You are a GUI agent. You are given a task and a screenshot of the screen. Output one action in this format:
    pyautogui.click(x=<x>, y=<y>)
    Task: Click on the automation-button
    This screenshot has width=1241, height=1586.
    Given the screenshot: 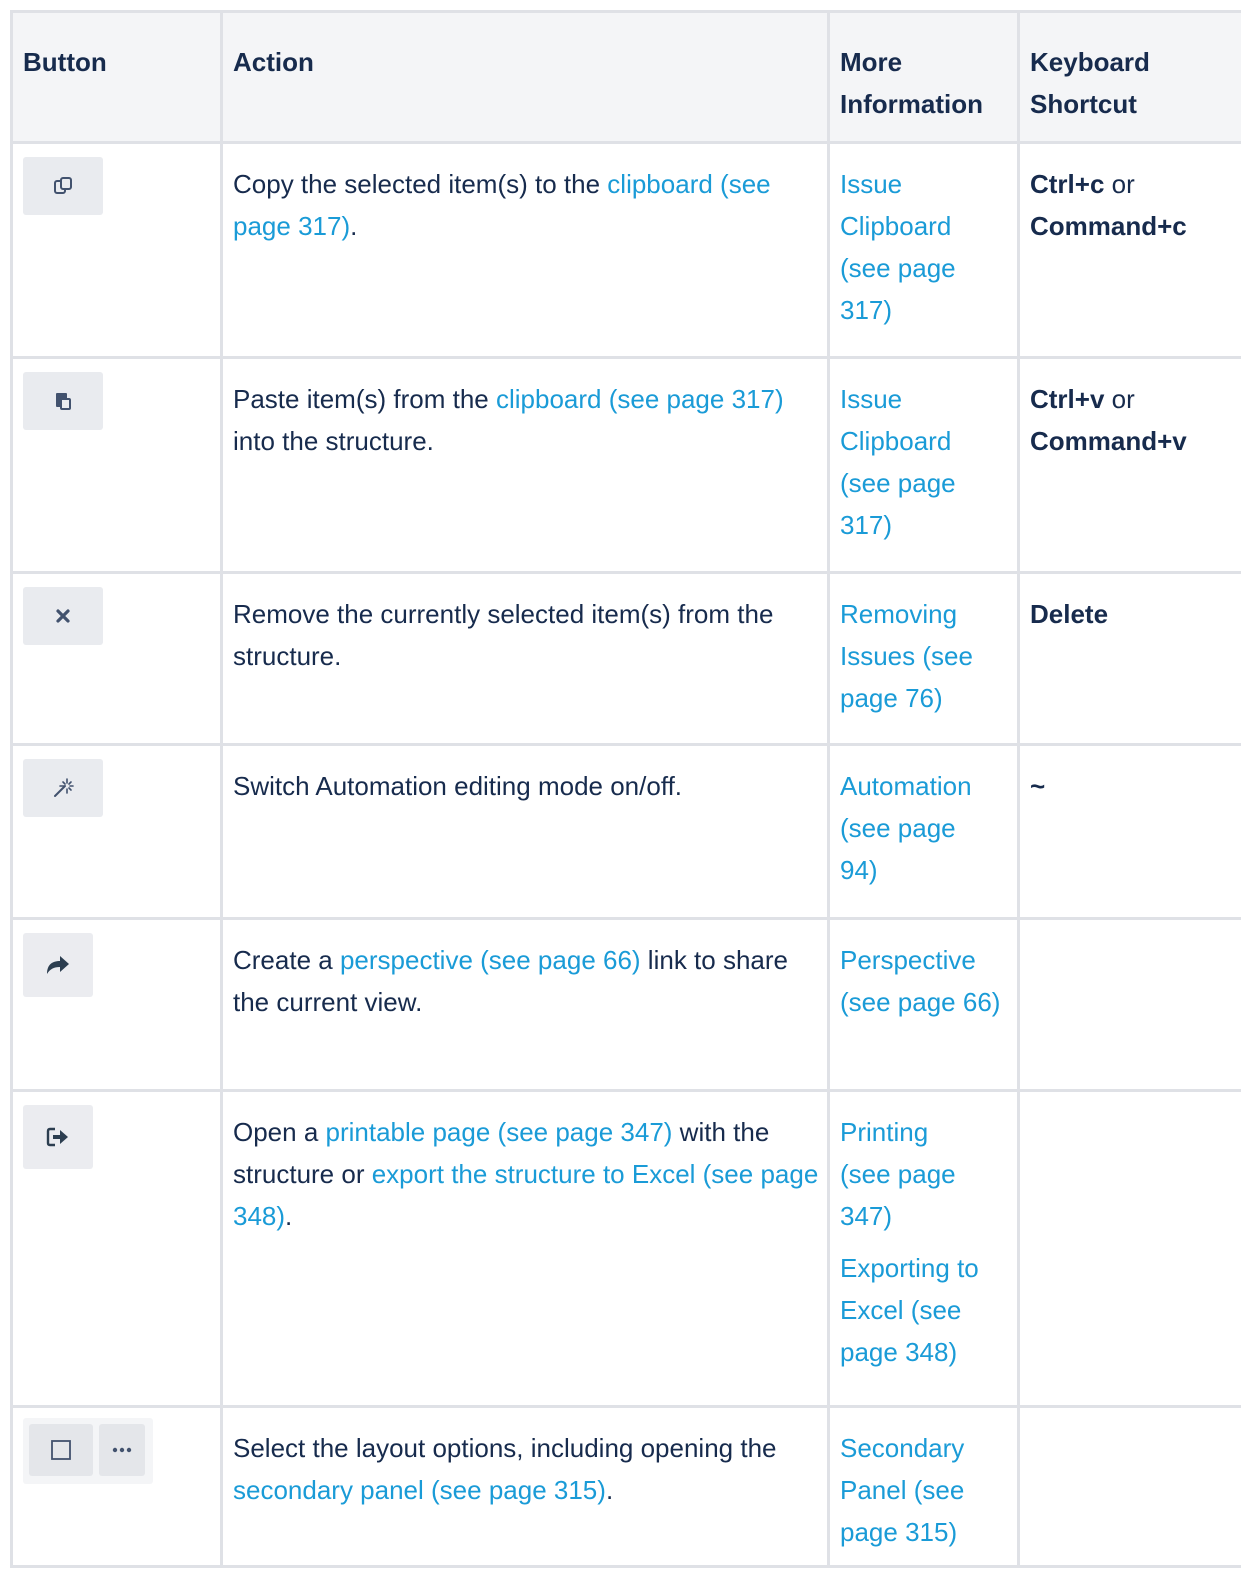 What is the action you would take?
    pyautogui.click(x=63, y=788)
    